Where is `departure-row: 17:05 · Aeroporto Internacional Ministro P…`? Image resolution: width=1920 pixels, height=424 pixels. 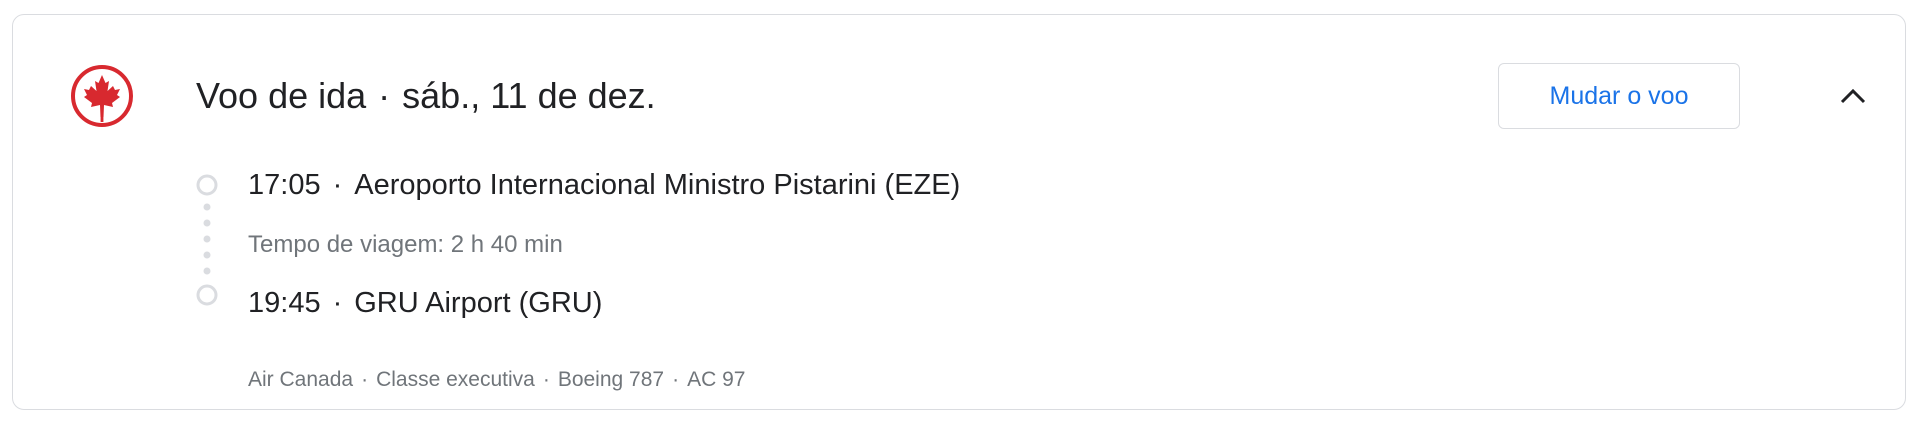 departure-row: 17:05 · Aeroporto Internacional Ministro P… is located at coordinates (604, 185).